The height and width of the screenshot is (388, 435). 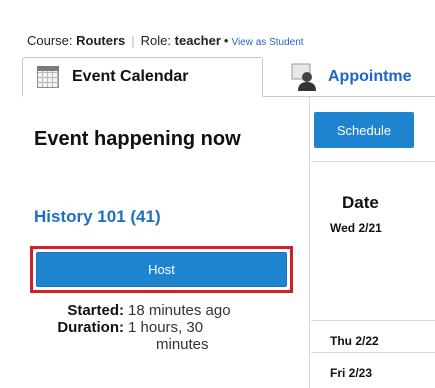 I want to click on role-value: teacher, so click(x=197, y=40).